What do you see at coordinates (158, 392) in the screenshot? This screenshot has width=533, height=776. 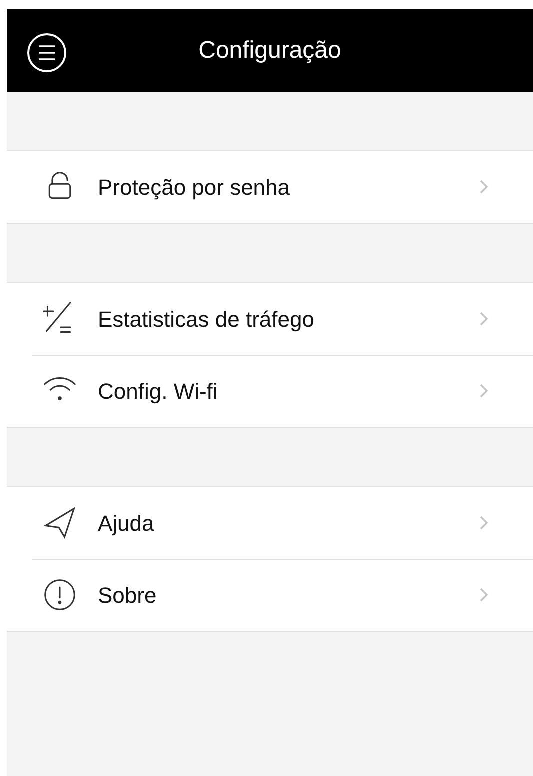 I see `row-label: Config. Wi-fi` at bounding box center [158, 392].